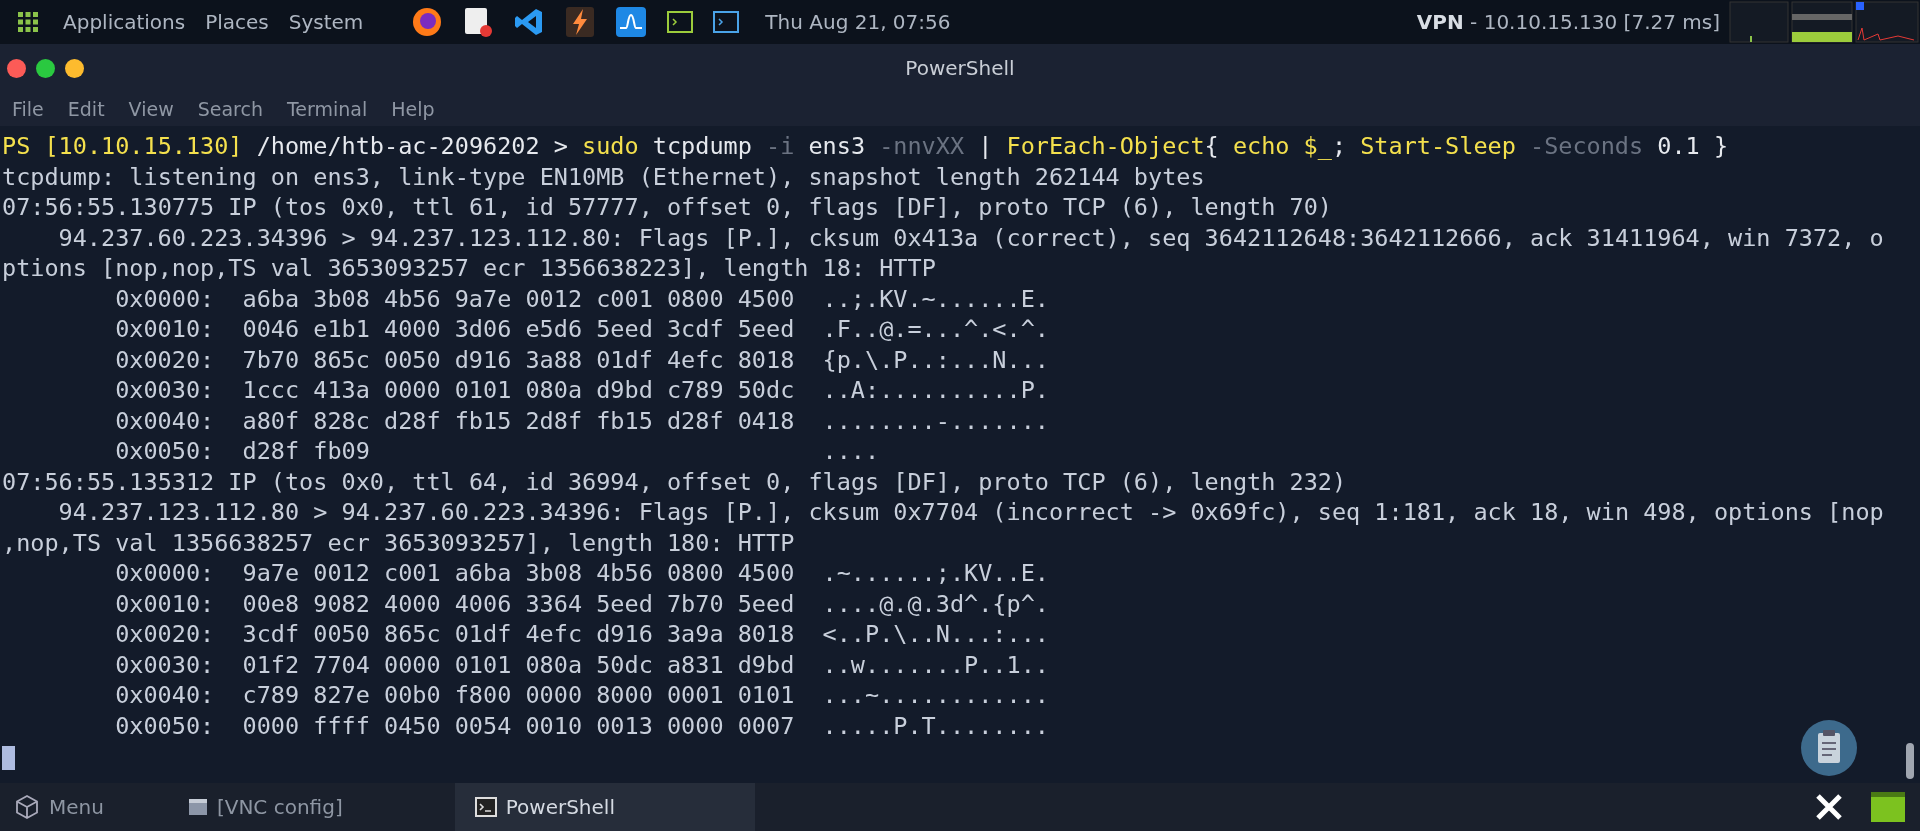 Image resolution: width=1920 pixels, height=831 pixels. I want to click on command-token: 0.1 }, so click(1693, 146).